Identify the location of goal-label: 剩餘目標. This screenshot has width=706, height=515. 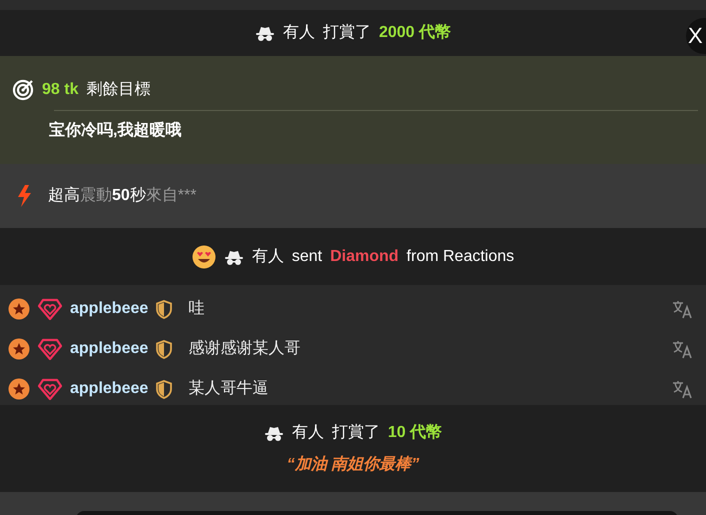
(118, 90).